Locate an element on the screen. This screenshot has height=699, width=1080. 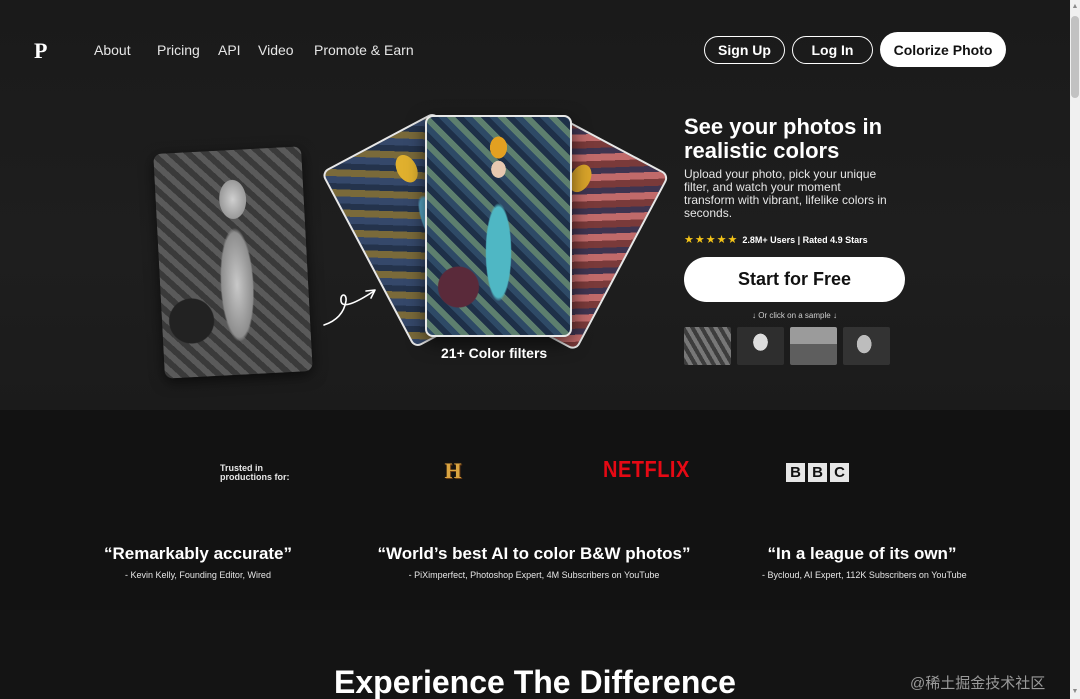
watermark: @稀土掘金技术社区 is located at coordinates (978, 683).